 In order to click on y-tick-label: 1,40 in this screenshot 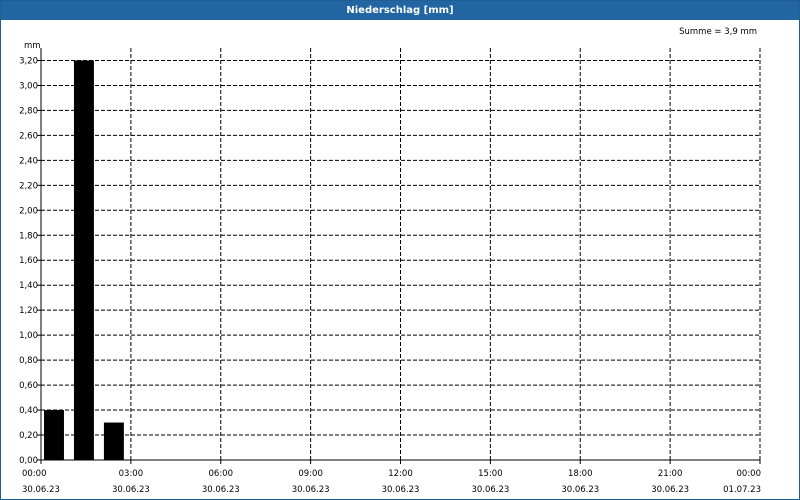, I will do `click(28, 286)`.